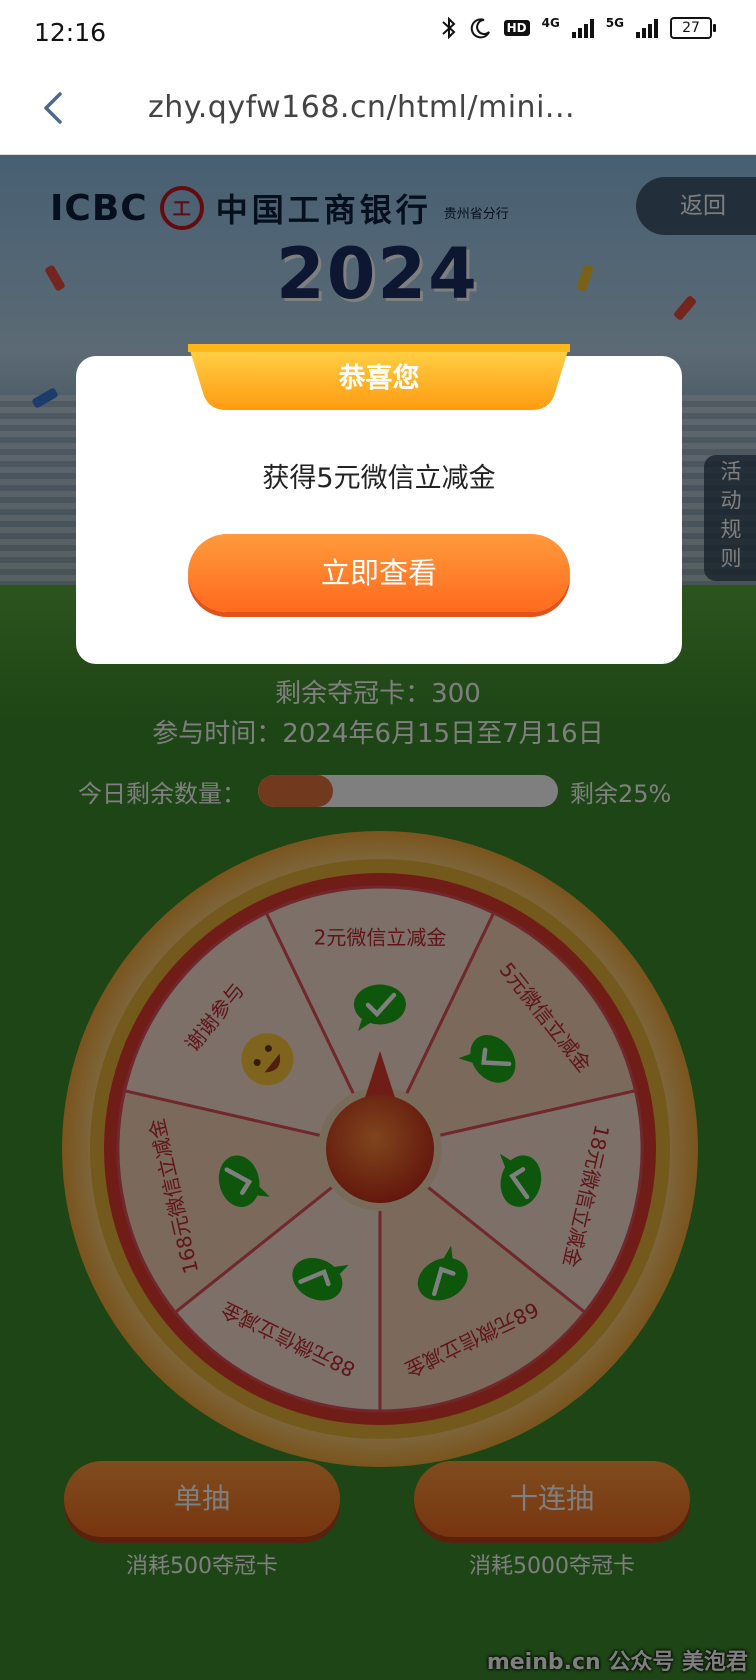 The image size is (756, 1680). I want to click on status-bar: 12:16 HD 4G 5G 27, so click(378, 34).